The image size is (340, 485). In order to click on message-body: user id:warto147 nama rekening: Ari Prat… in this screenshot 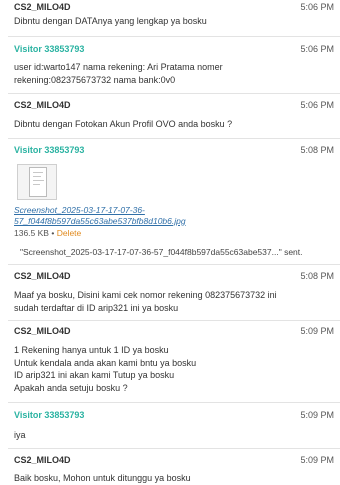, I will do `click(164, 73)`.